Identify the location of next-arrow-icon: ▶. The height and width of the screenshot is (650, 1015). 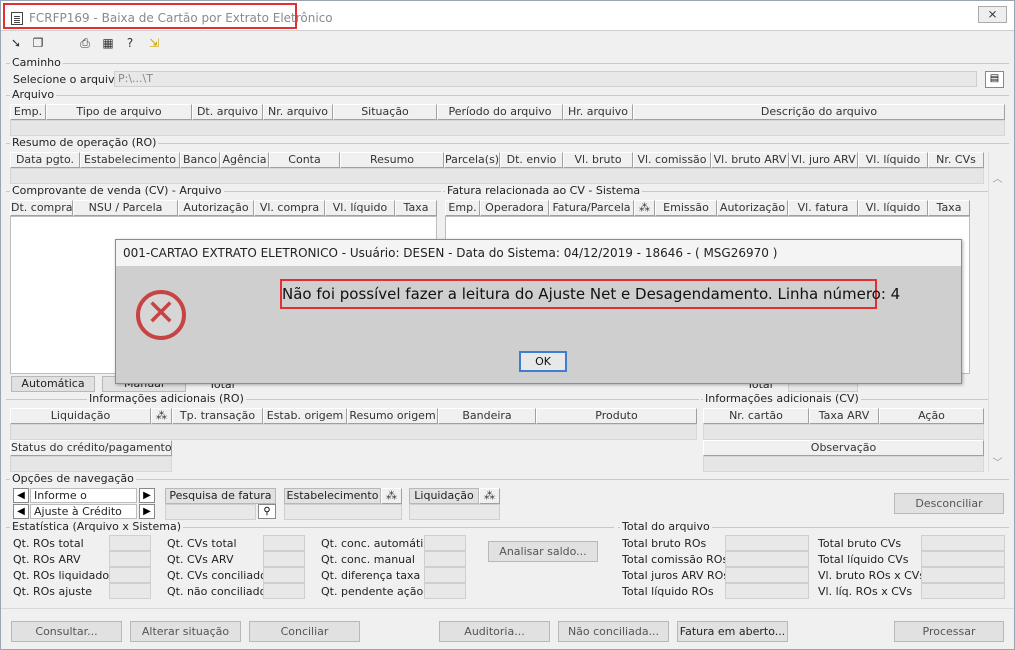
(147, 495).